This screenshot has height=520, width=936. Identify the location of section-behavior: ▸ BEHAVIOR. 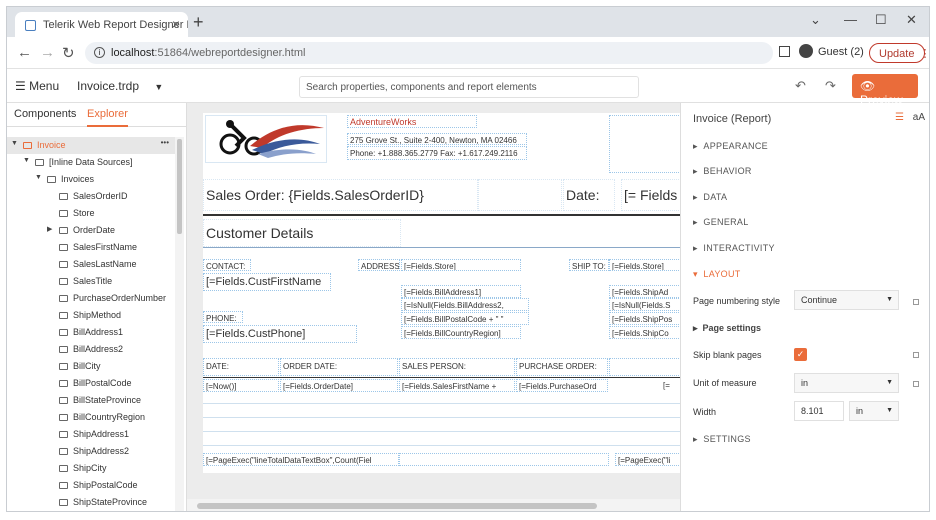
(722, 171).